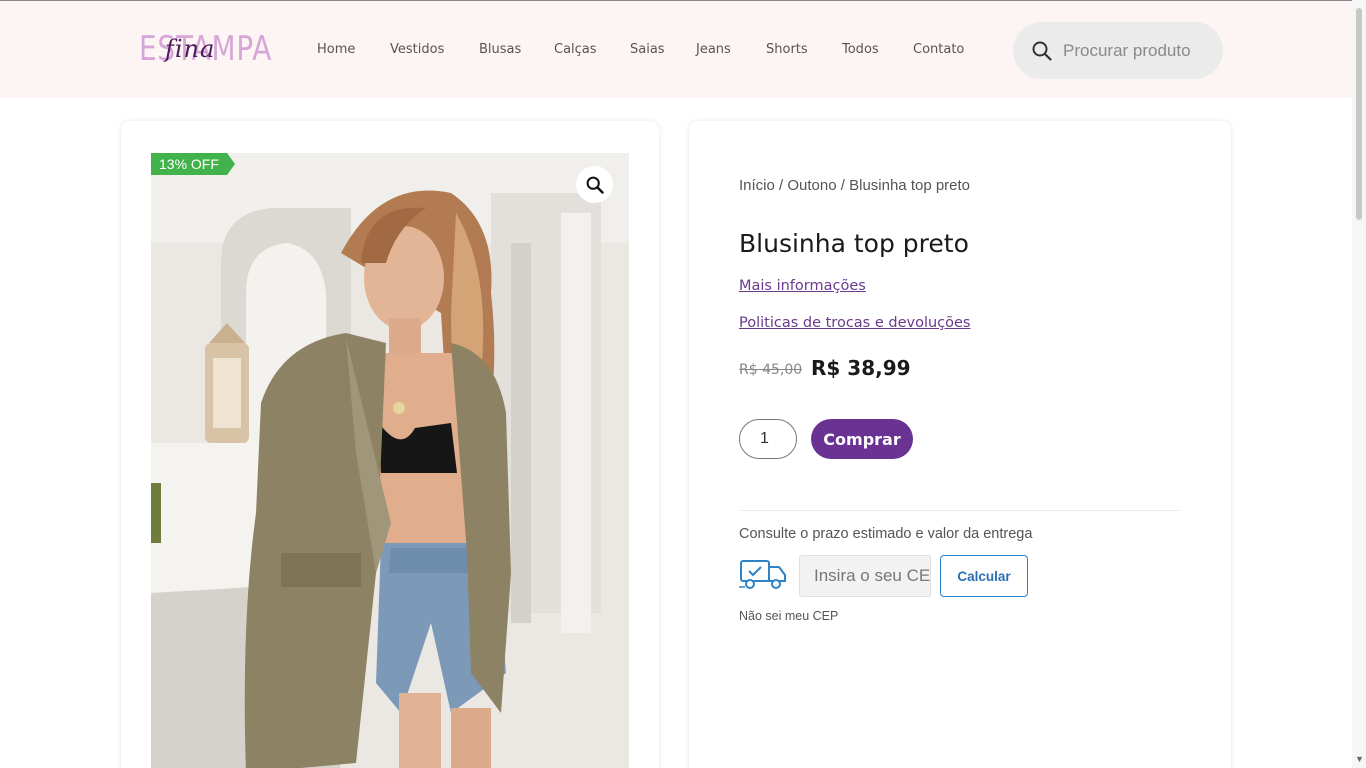 The image size is (1366, 768). What do you see at coordinates (862, 439) in the screenshot?
I see `buy-button: Comprar` at bounding box center [862, 439].